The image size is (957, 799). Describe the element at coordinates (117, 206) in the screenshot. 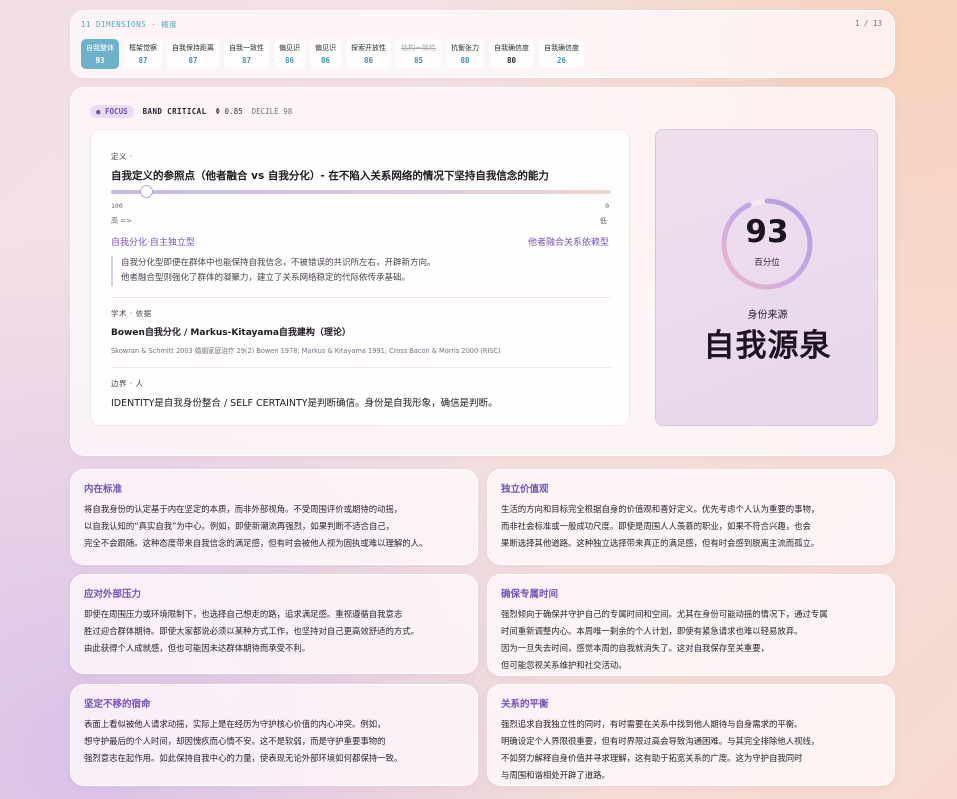

I see `slider-min: 100` at that location.